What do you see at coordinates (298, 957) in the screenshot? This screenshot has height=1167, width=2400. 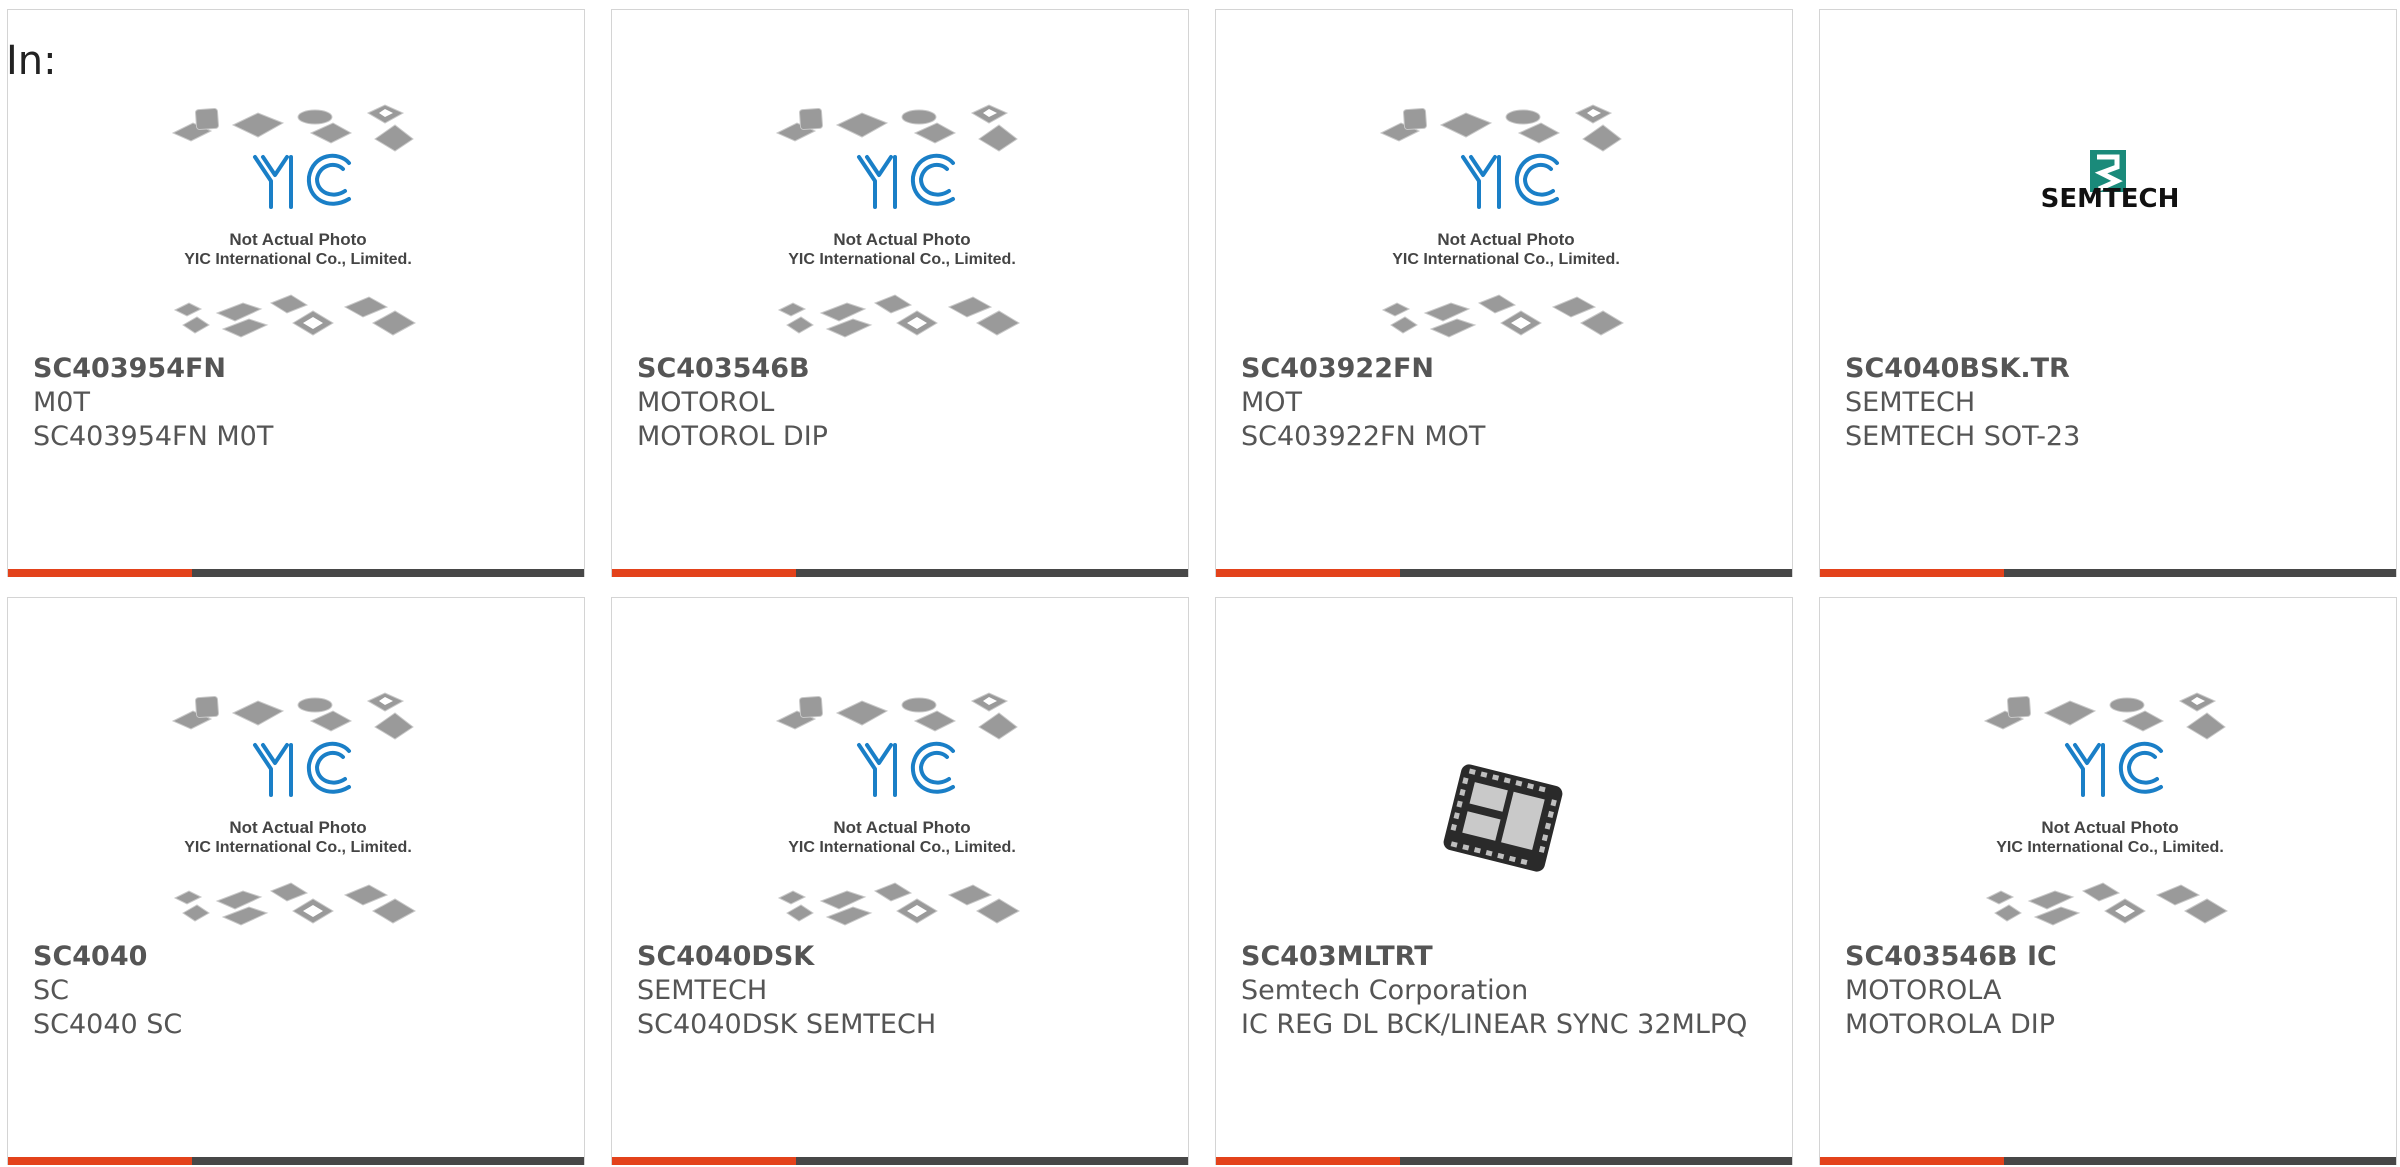 I see `part-number: SC4040` at bounding box center [298, 957].